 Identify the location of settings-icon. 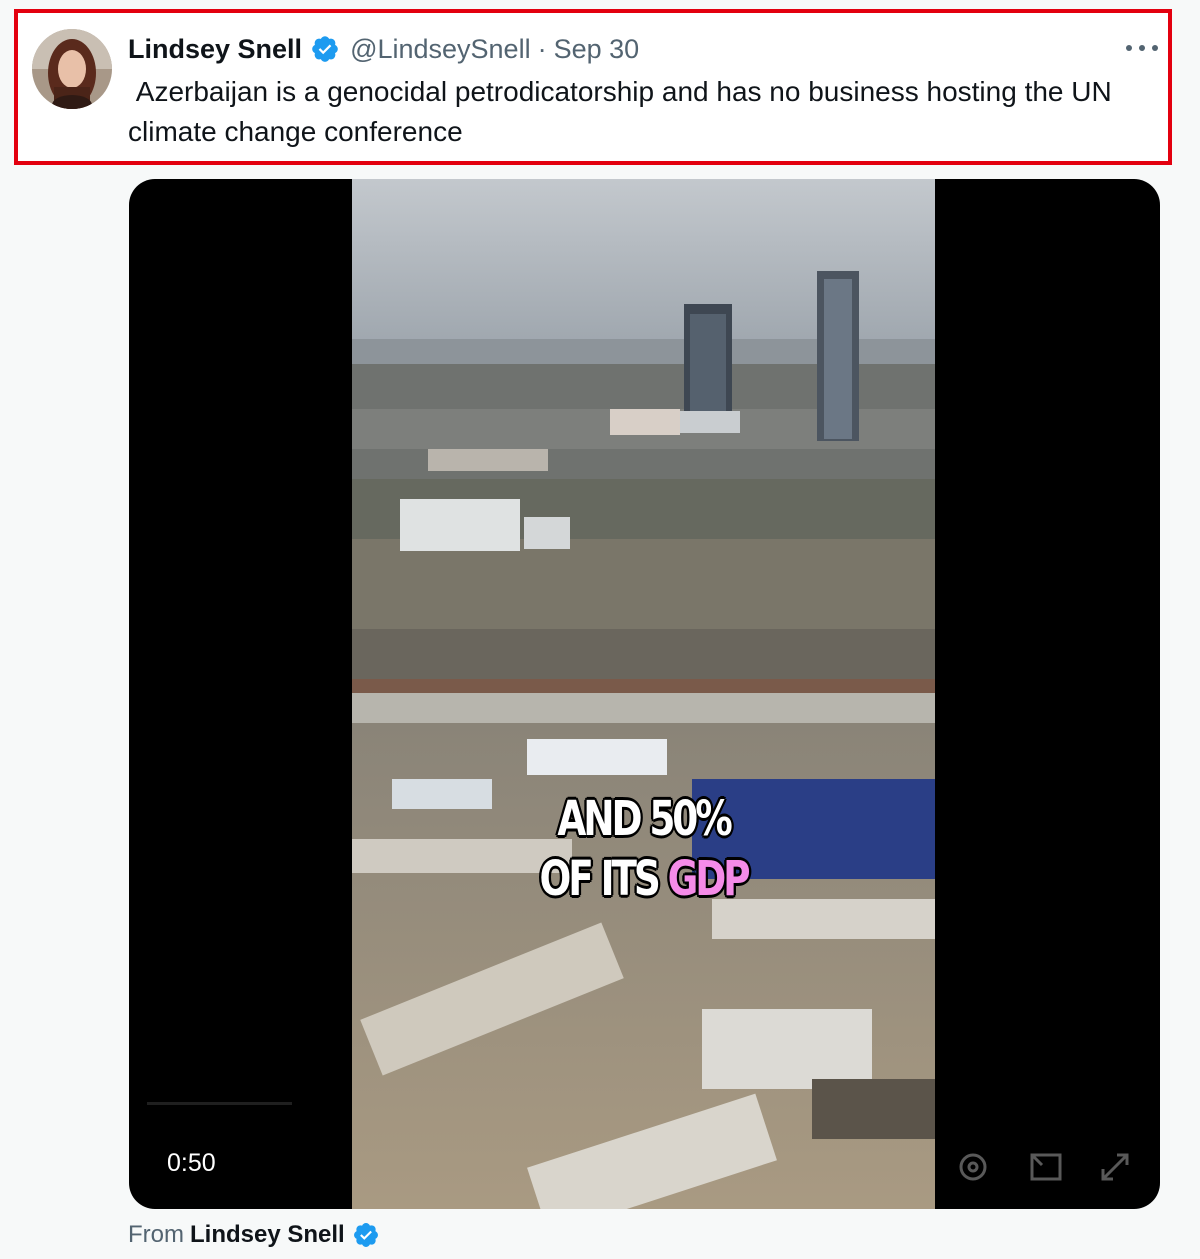
(973, 1167).